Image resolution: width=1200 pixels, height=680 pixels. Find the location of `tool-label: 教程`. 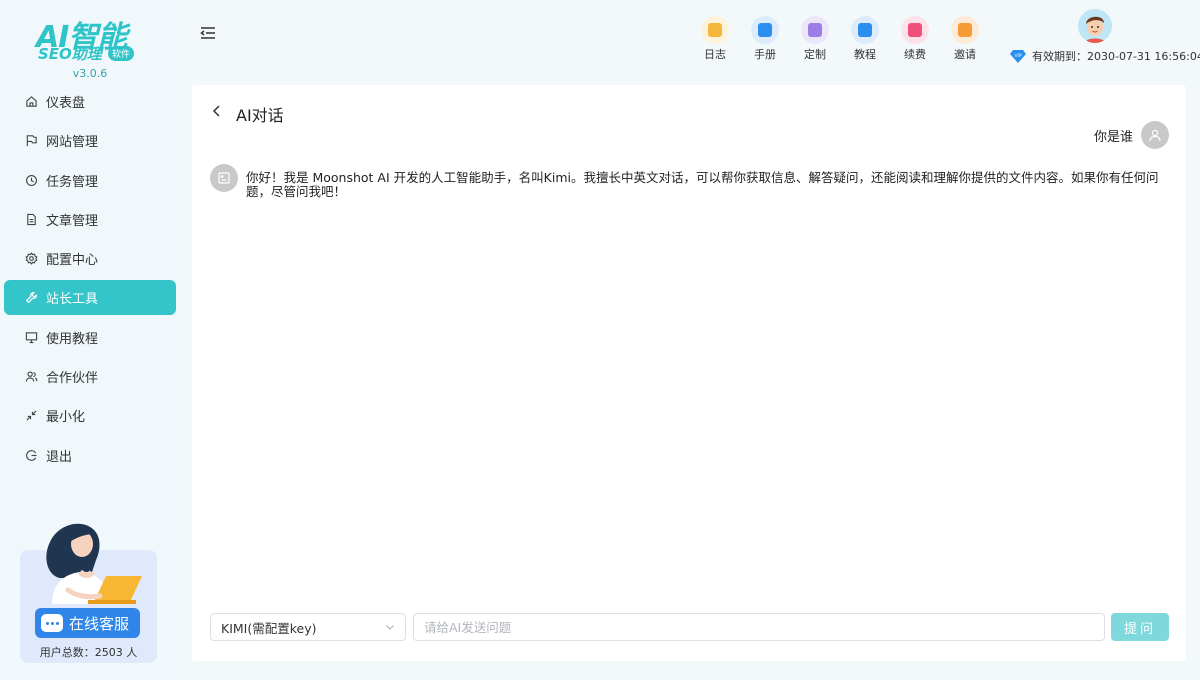

tool-label: 教程 is located at coordinates (865, 54).